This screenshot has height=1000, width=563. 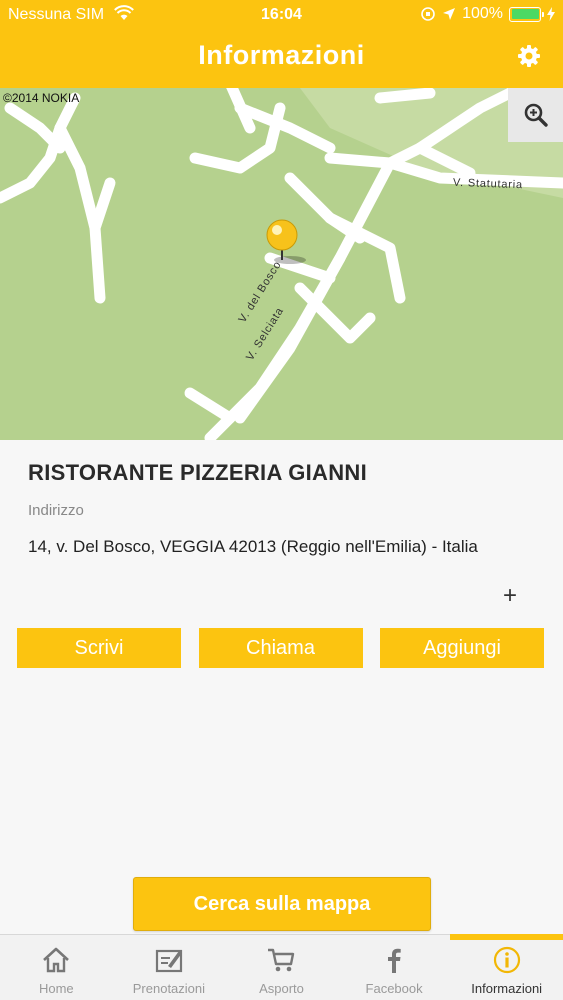 What do you see at coordinates (394, 988) in the screenshot?
I see `tab-label: Facebook` at bounding box center [394, 988].